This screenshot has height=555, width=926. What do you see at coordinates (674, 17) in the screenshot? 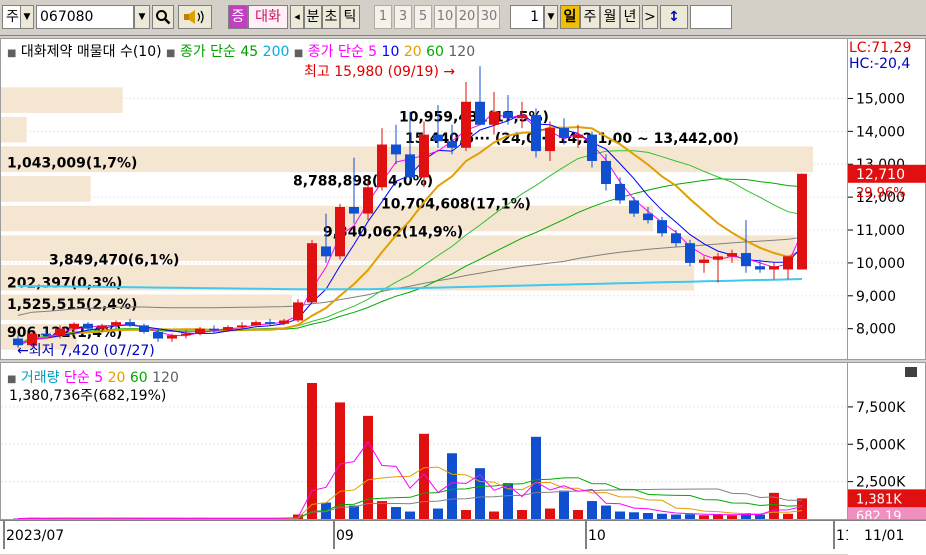
I see `updown-button: ↕` at bounding box center [674, 17].